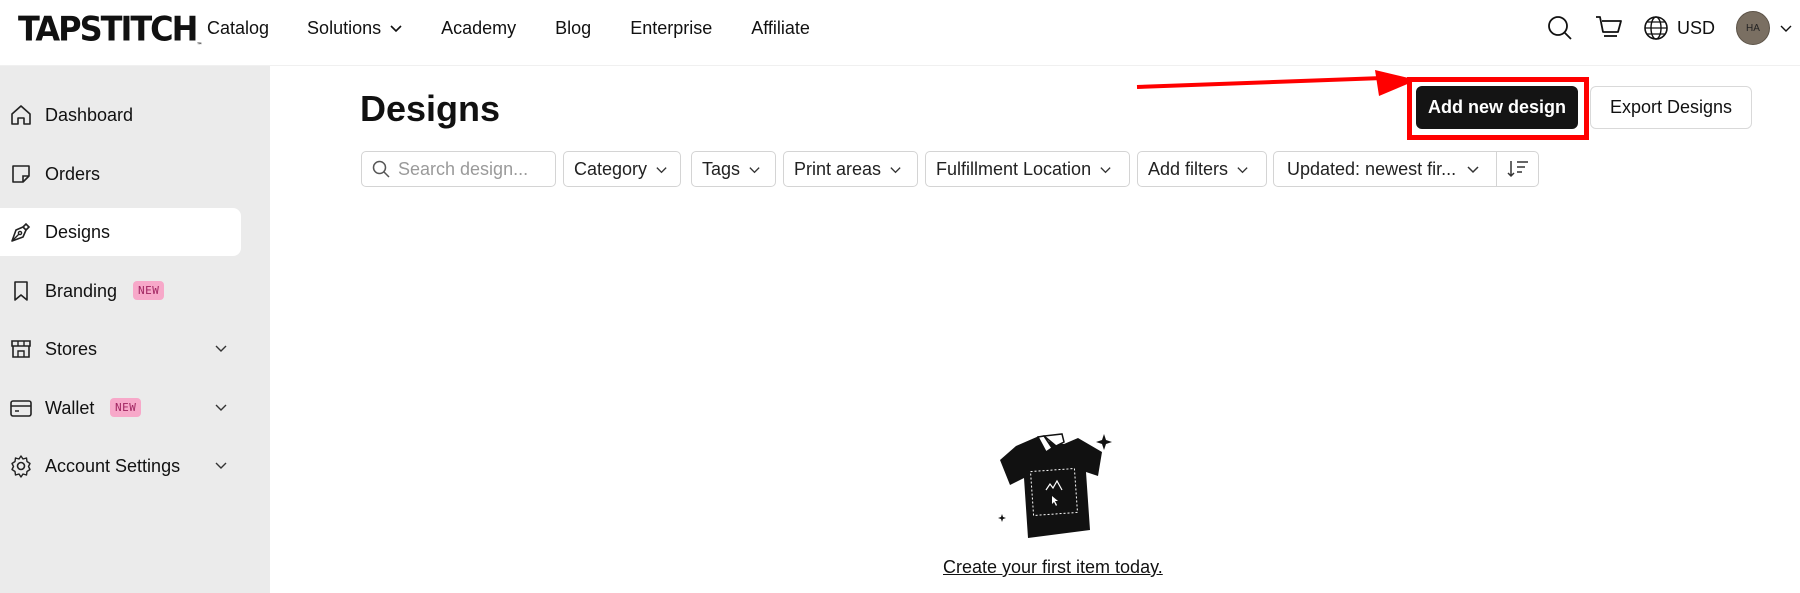  Describe the element at coordinates (89, 114) in the screenshot. I see `sidebar-item-label: Dashboard` at that location.